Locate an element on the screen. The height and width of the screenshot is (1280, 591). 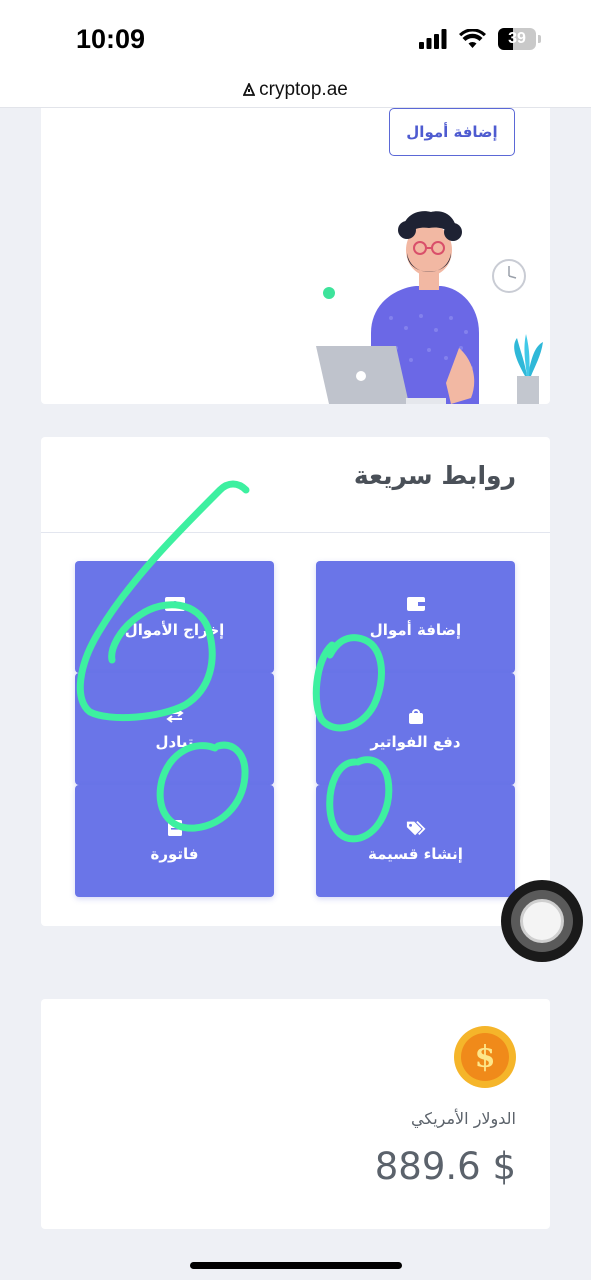
assistive-touch-button is located at coordinates (542, 921).